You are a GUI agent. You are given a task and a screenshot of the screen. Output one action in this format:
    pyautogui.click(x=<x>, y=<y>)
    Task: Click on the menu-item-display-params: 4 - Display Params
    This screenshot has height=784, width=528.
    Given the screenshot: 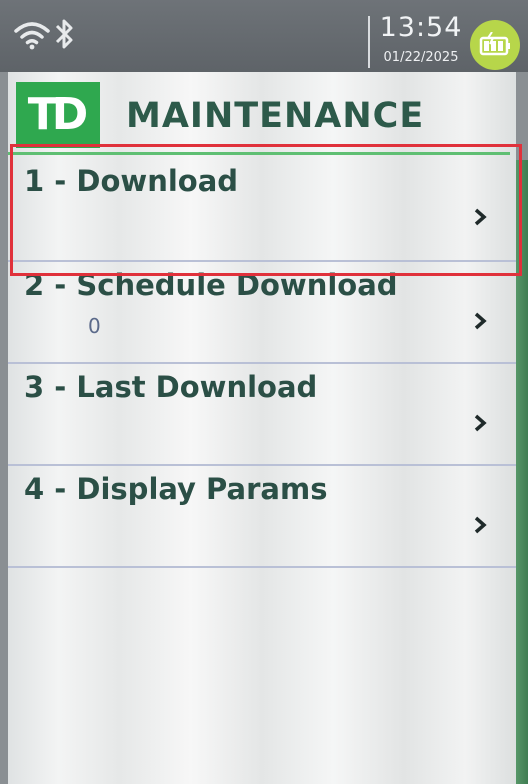 What is the action you would take?
    pyautogui.click(x=262, y=515)
    